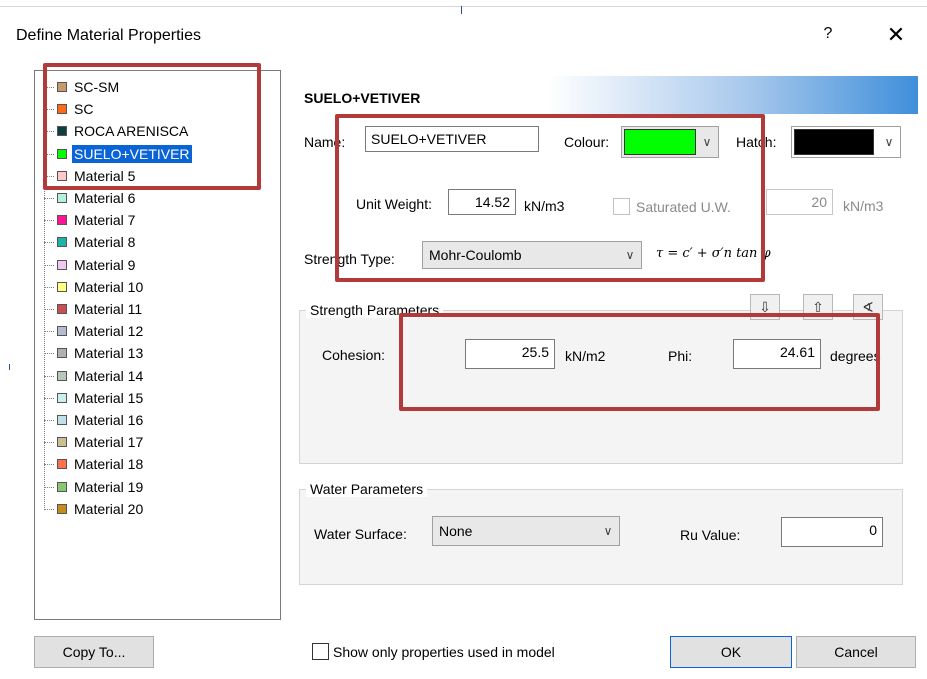 The image size is (927, 679). I want to click on colour-dropdown: ∨, so click(670, 142).